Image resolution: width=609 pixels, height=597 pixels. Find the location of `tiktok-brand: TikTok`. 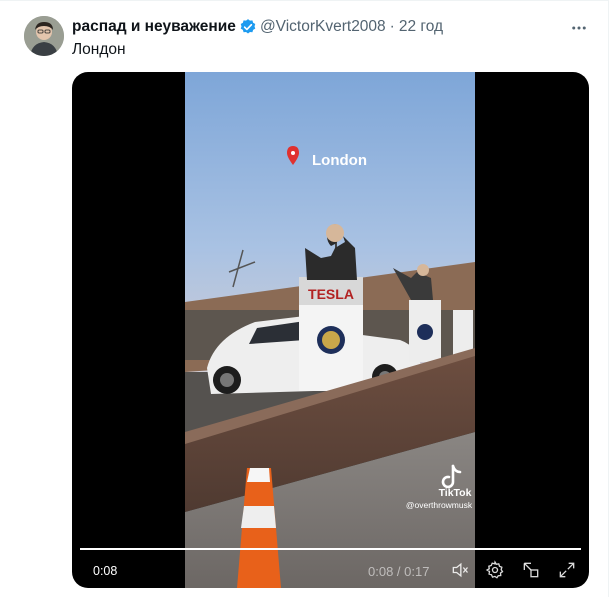

tiktok-brand: TikTok is located at coordinates (455, 493).